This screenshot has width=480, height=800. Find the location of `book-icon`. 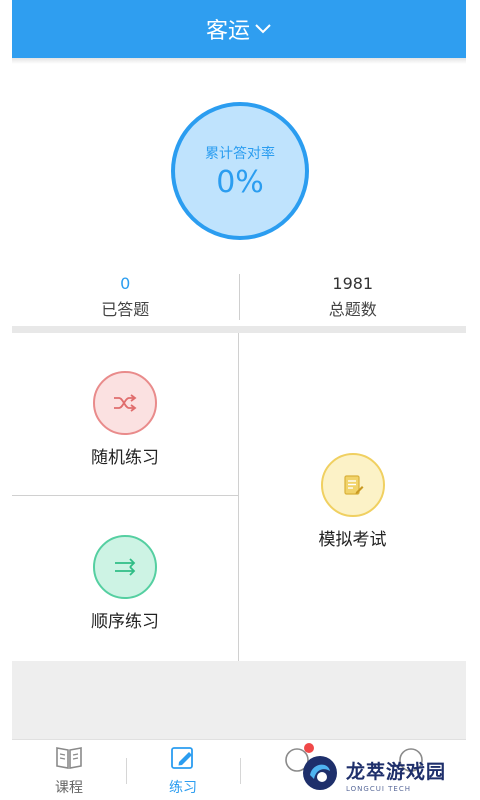

book-icon is located at coordinates (69, 760).